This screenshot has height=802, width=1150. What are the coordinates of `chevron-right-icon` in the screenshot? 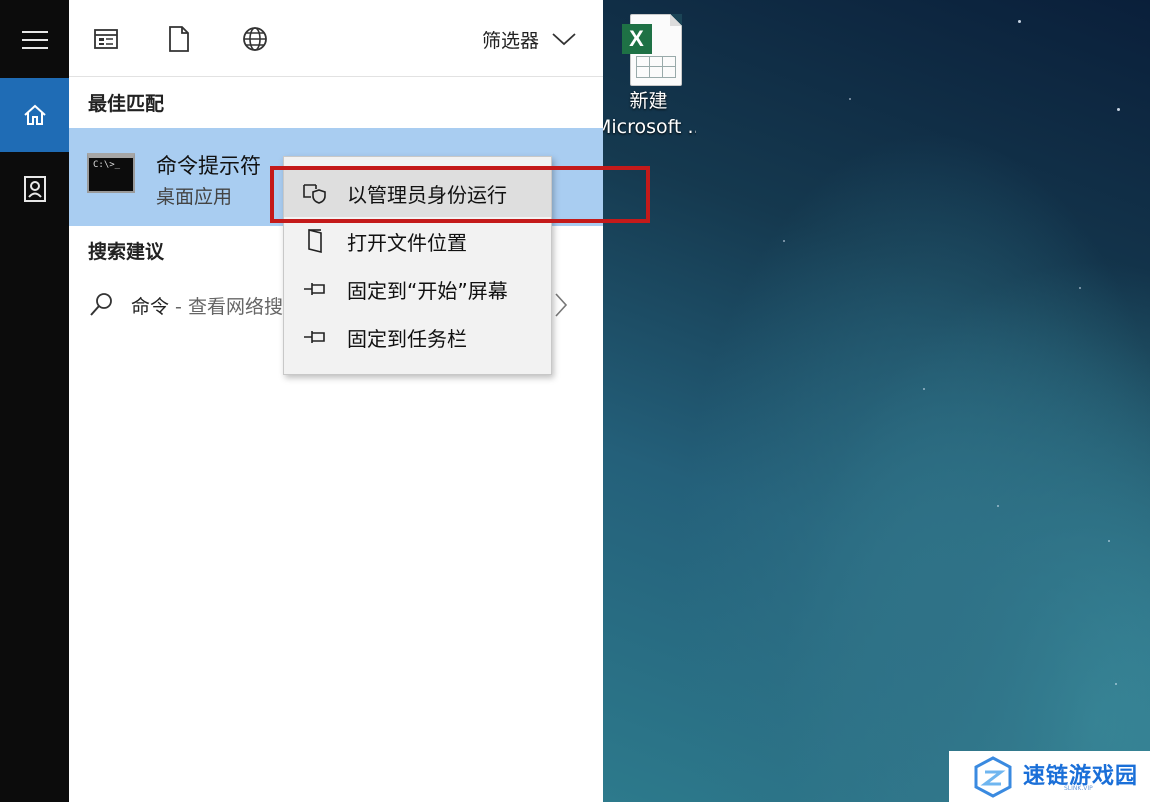 It's located at (561, 305).